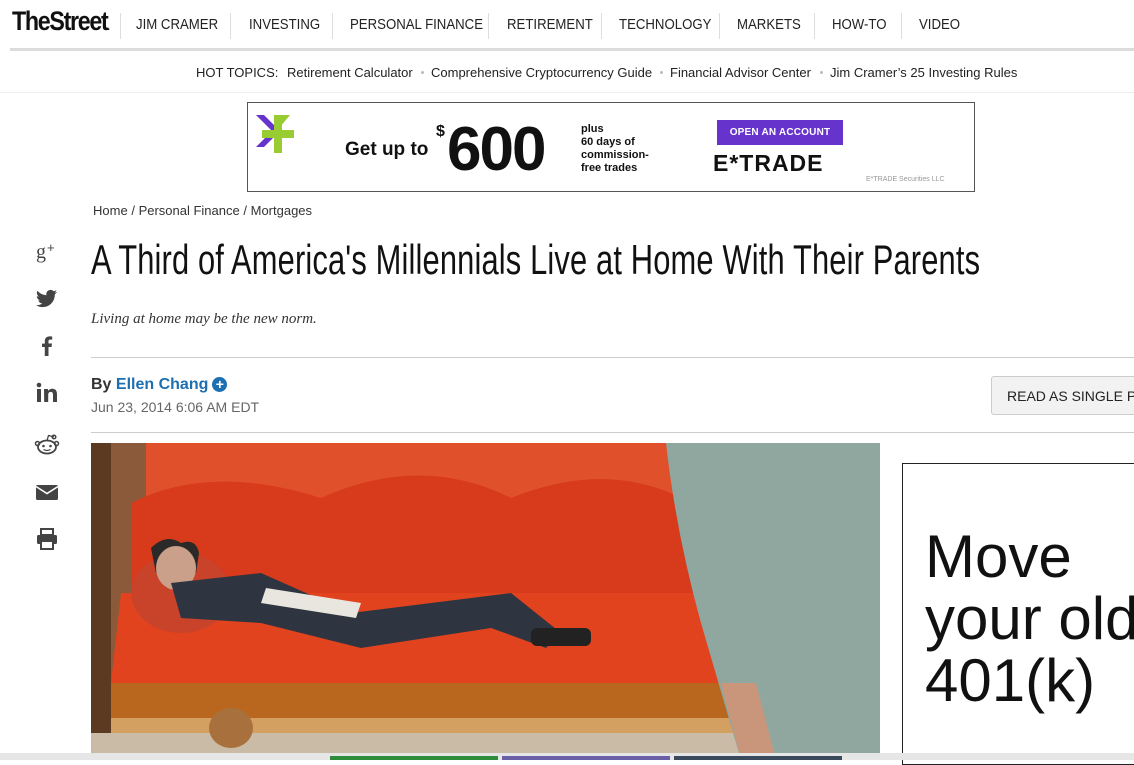 The height and width of the screenshot is (765, 1134). I want to click on bottom-tab-dark, so click(758, 758).